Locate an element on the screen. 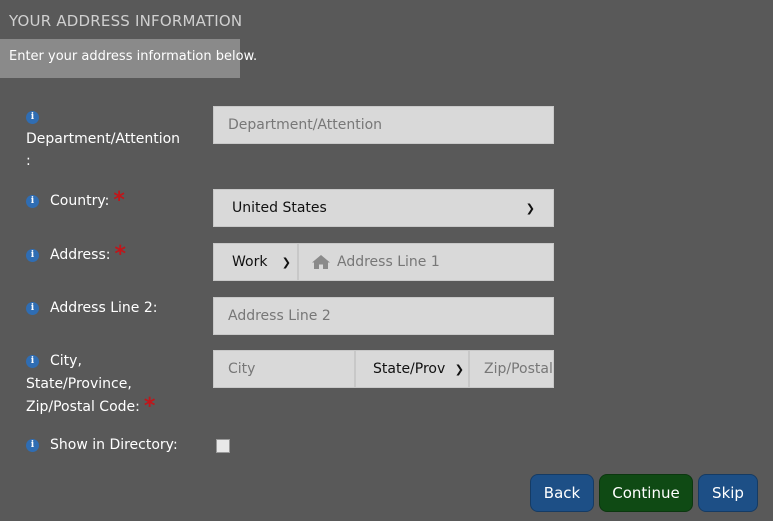 The image size is (773, 521). department-placeholder: Department/Attention is located at coordinates (305, 125).